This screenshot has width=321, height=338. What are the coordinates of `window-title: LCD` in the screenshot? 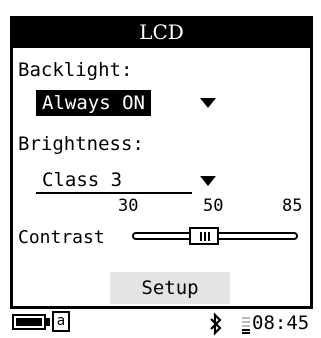 It's located at (161, 32).